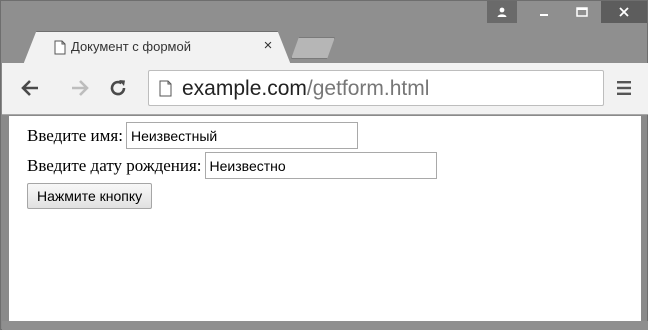 Image resolution: width=648 pixels, height=330 pixels. I want to click on name-row: Введите имя:, so click(192, 135).